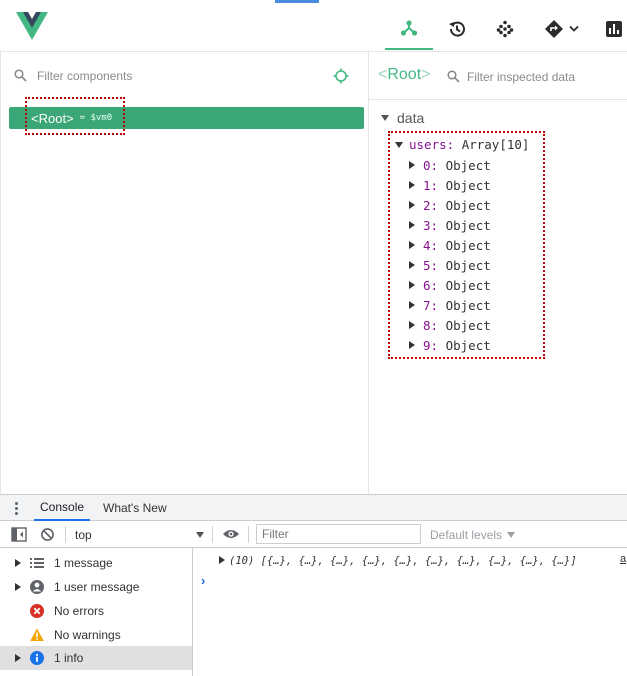  I want to click on inspector-header: <Root>, so click(498, 76).